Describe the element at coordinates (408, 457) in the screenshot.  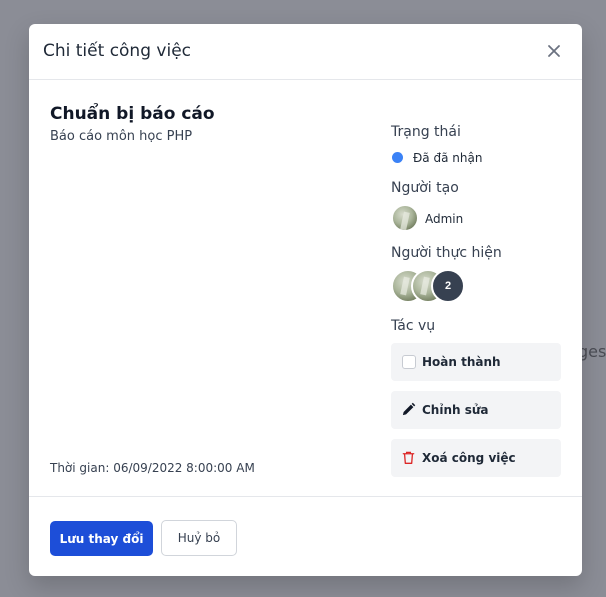
I see `trash-icon` at that location.